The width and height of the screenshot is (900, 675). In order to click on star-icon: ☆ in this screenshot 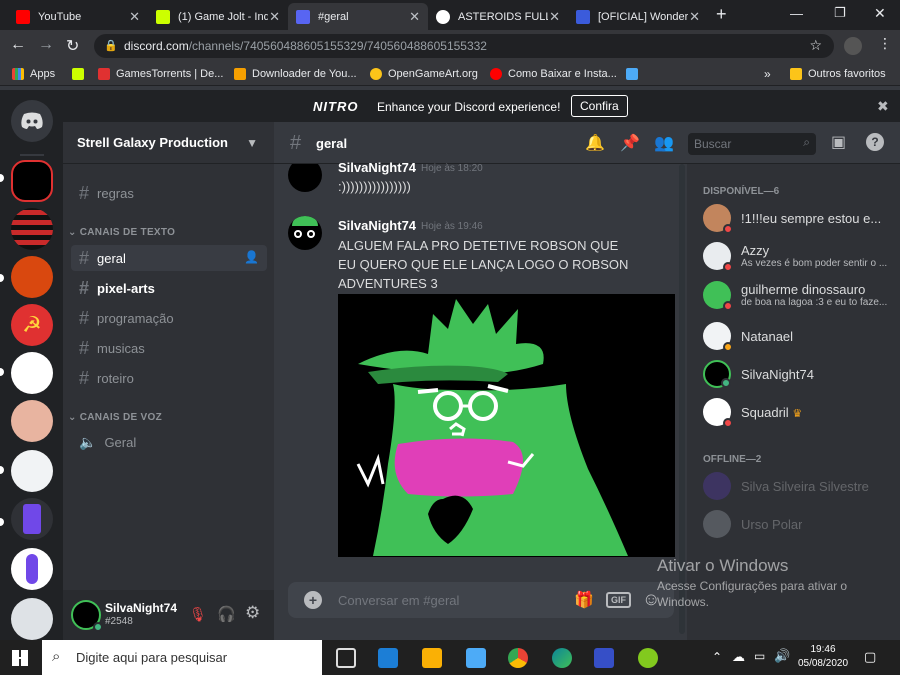, I will do `click(815, 45)`.